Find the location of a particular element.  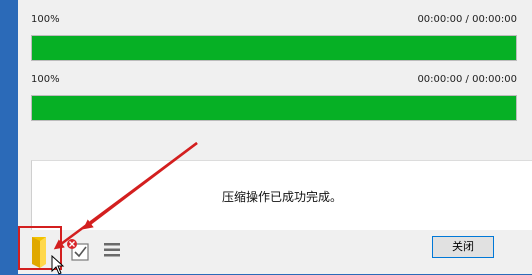

delete-check-icon is located at coordinates (78, 250).